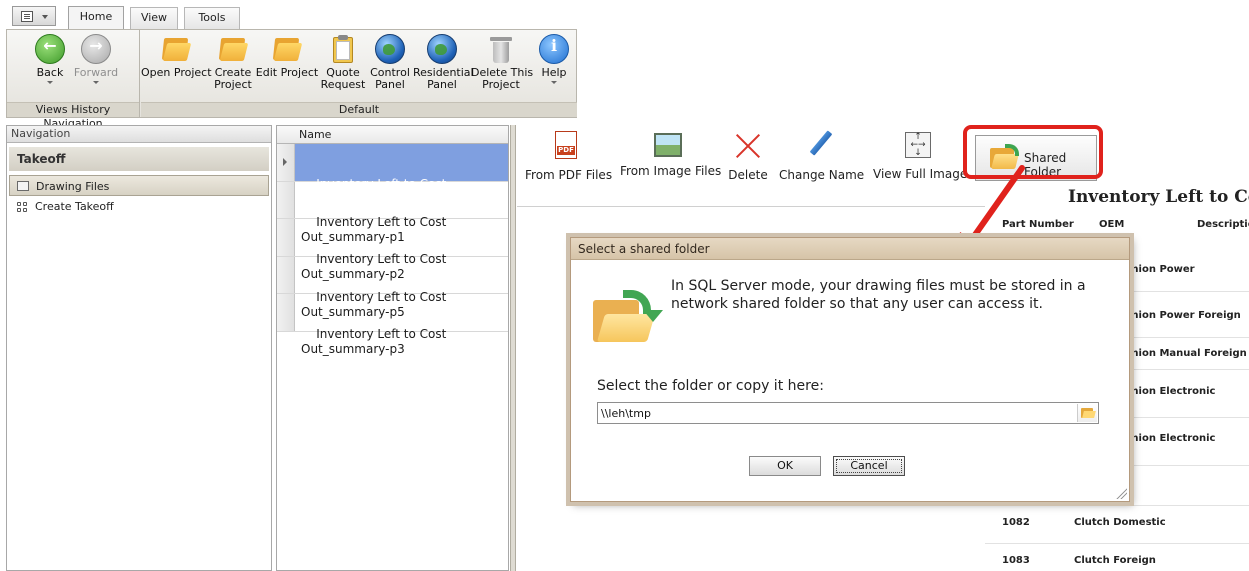 Image resolution: width=1249 pixels, height=571 pixels. What do you see at coordinates (390, 78) in the screenshot?
I see `control-panel-label: Control Panel` at bounding box center [390, 78].